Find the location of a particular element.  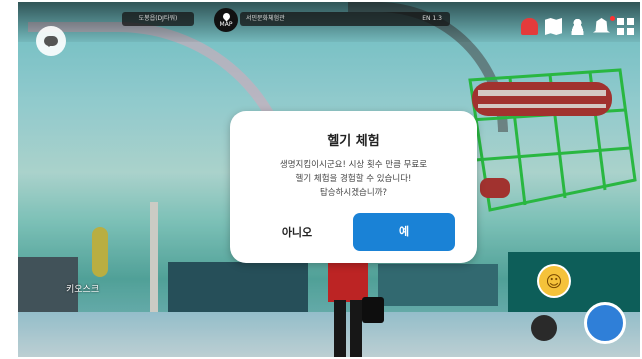

dialog-message-line3: 탑승하시겠습니까? is located at coordinates (353, 193).